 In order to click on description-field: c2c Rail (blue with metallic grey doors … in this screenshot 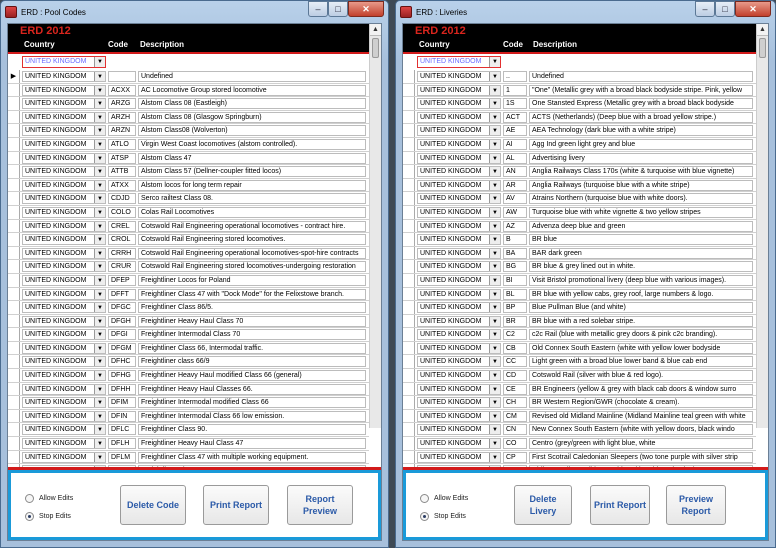, I will do `click(641, 335)`.